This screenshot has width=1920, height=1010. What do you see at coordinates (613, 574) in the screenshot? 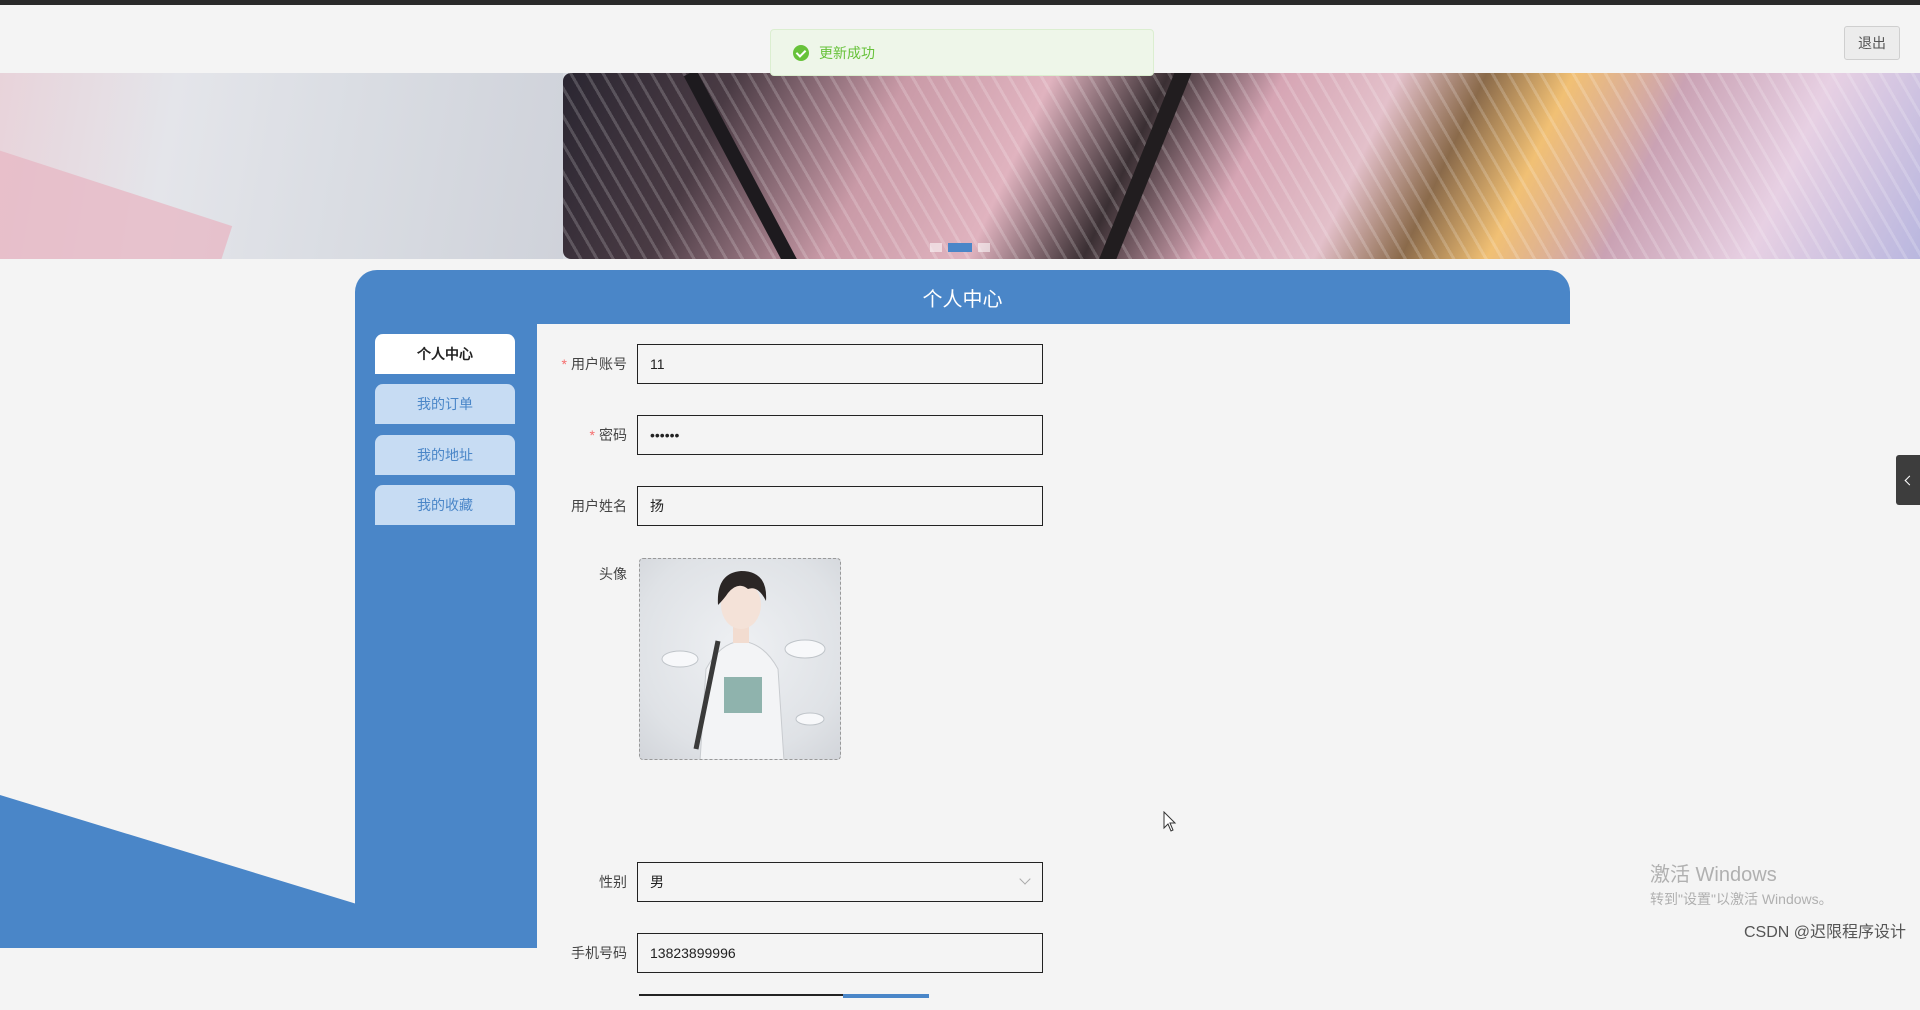
I see `avatar-label: 头像` at bounding box center [613, 574].